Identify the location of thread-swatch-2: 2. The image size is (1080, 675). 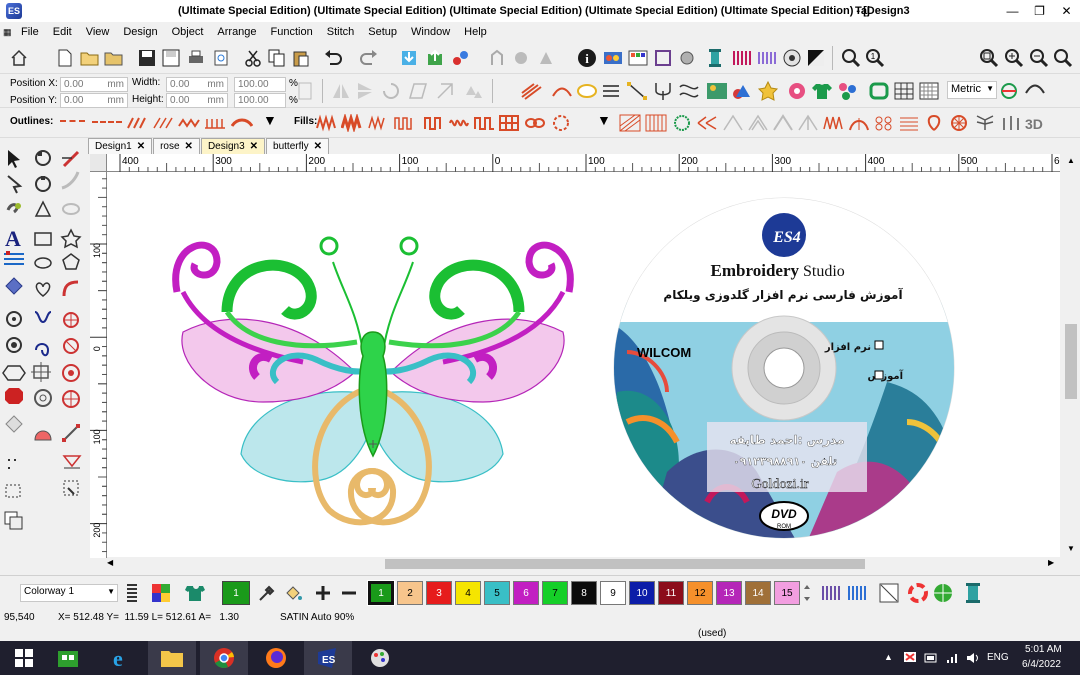
(410, 593).